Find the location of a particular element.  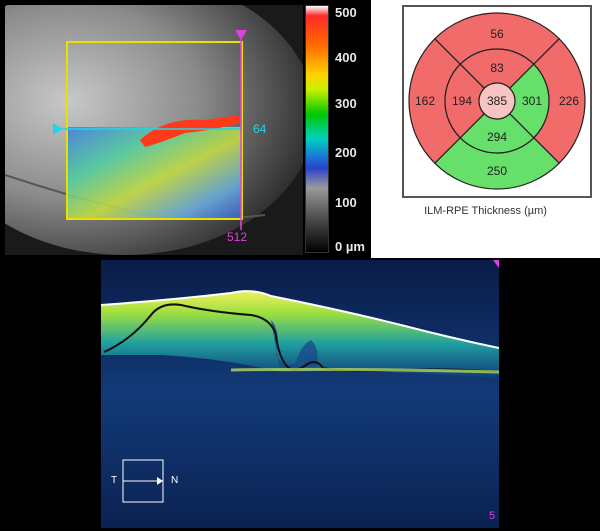

thickness-value-outer-inferior: 250 is located at coordinates (497, 171).